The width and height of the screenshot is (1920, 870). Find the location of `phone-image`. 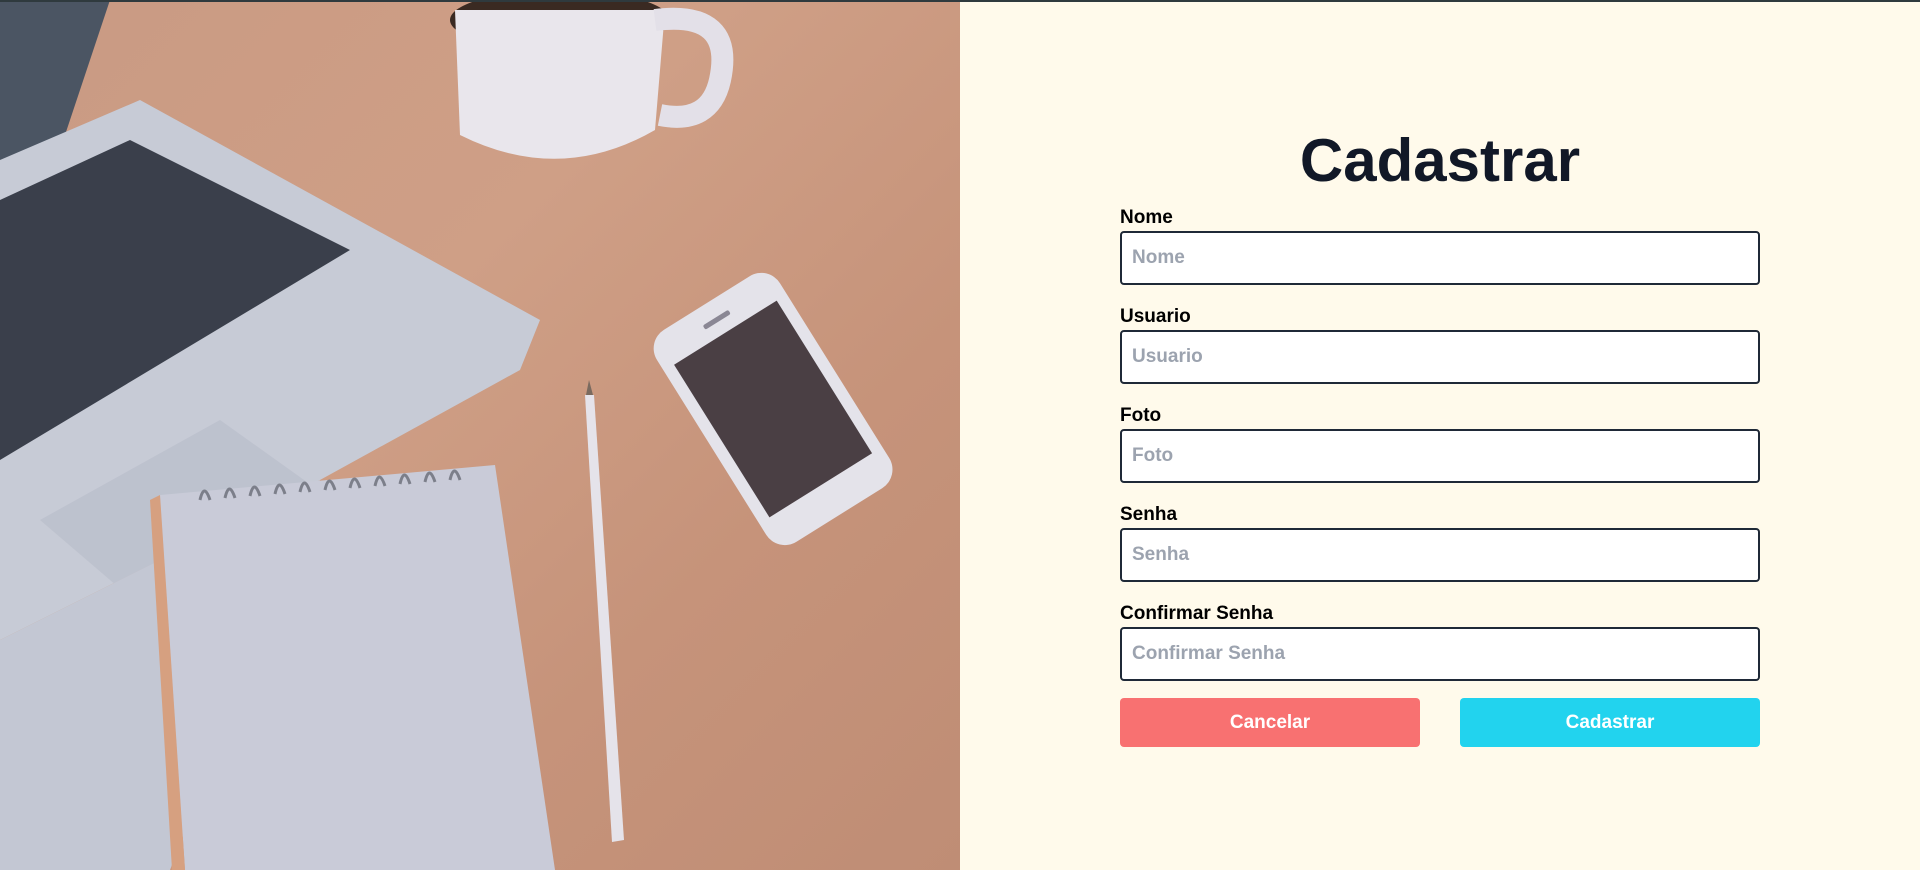

phone-image is located at coordinates (773, 409).